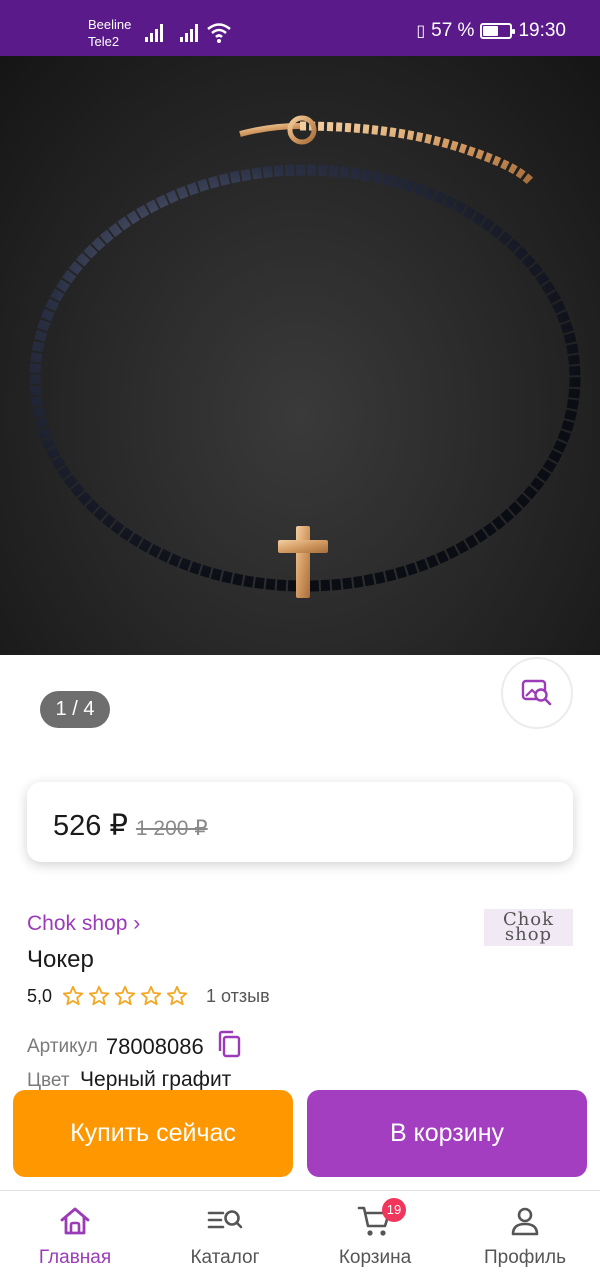 This screenshot has height=1282, width=600. I want to click on nav-label-cart: Корзина, so click(375, 1257).